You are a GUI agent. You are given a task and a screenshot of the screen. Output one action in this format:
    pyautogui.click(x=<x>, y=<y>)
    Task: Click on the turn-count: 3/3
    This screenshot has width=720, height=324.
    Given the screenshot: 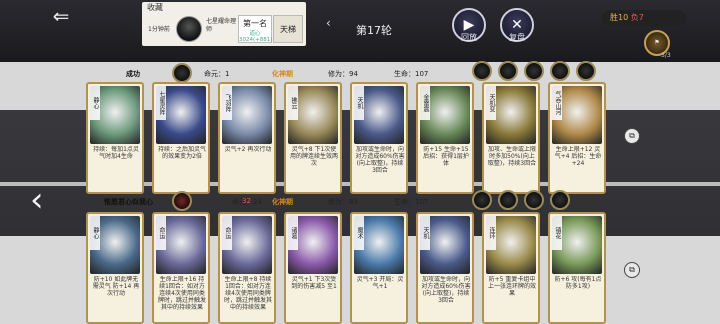 What is the action you would take?
    pyautogui.click(x=666, y=55)
    